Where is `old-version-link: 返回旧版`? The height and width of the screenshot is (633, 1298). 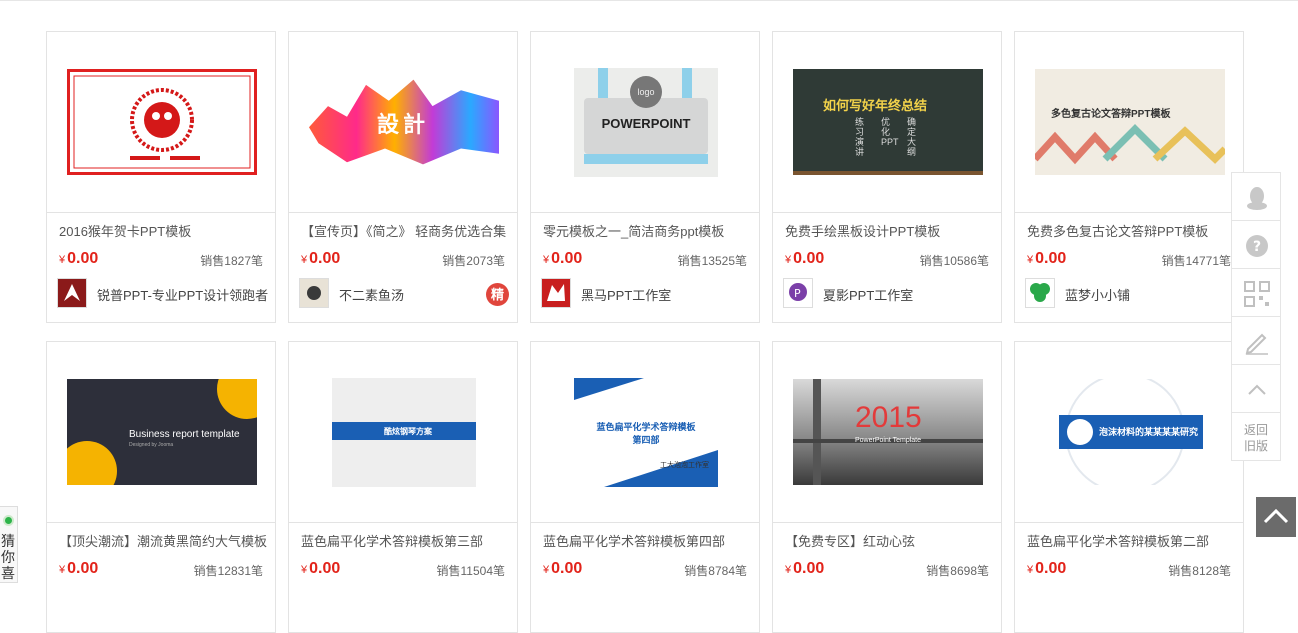 old-version-link: 返回旧版 is located at coordinates (1256, 436).